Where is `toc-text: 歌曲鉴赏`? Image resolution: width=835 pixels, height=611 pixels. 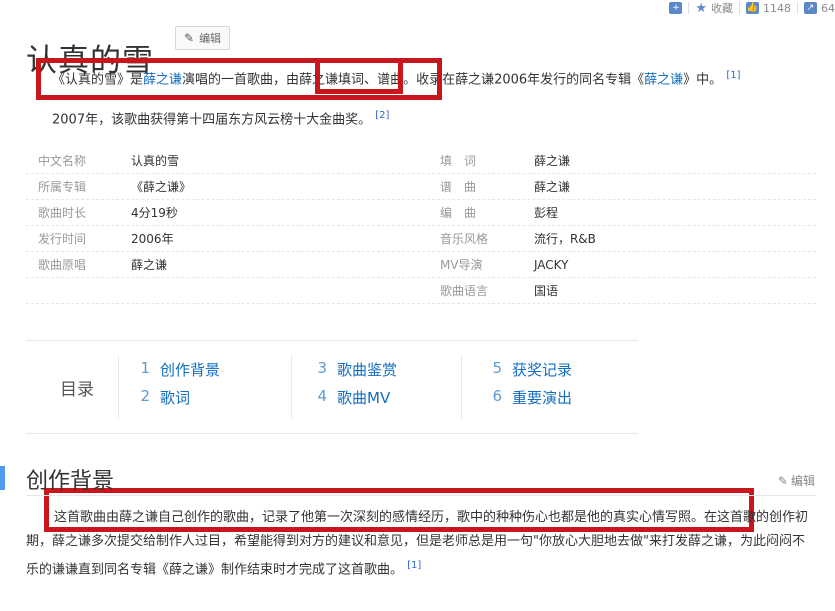 toc-text: 歌曲鉴赏 is located at coordinates (367, 370).